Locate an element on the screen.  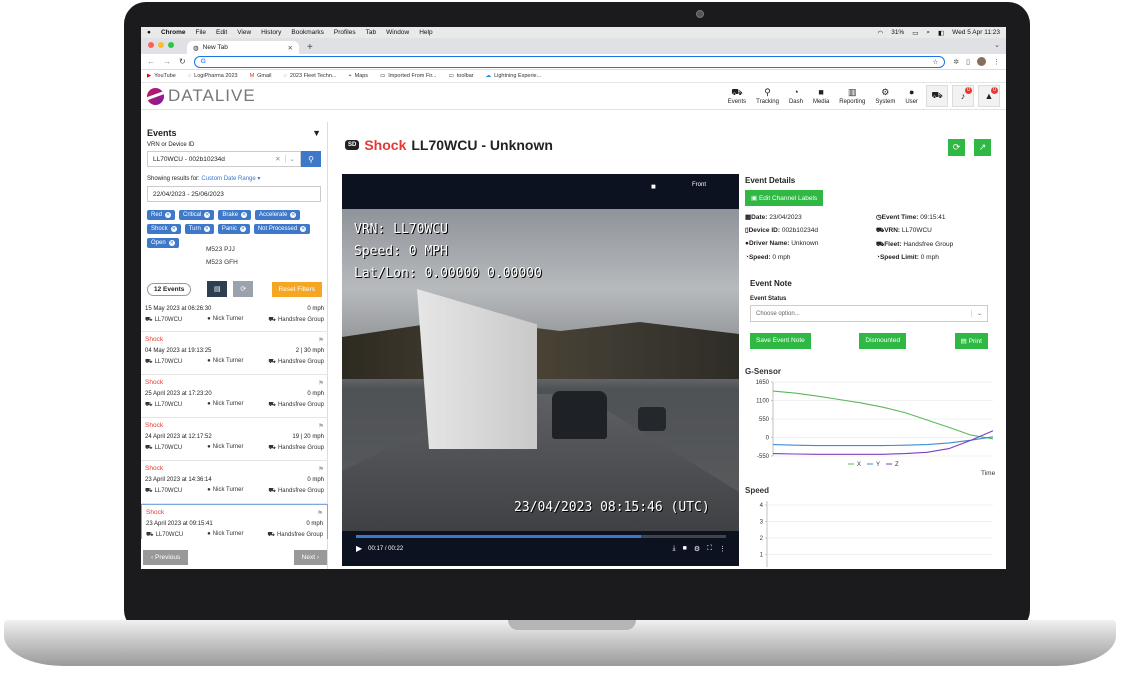
tab-list-chevron-icon: ⌄ is located at coordinates (997, 45).